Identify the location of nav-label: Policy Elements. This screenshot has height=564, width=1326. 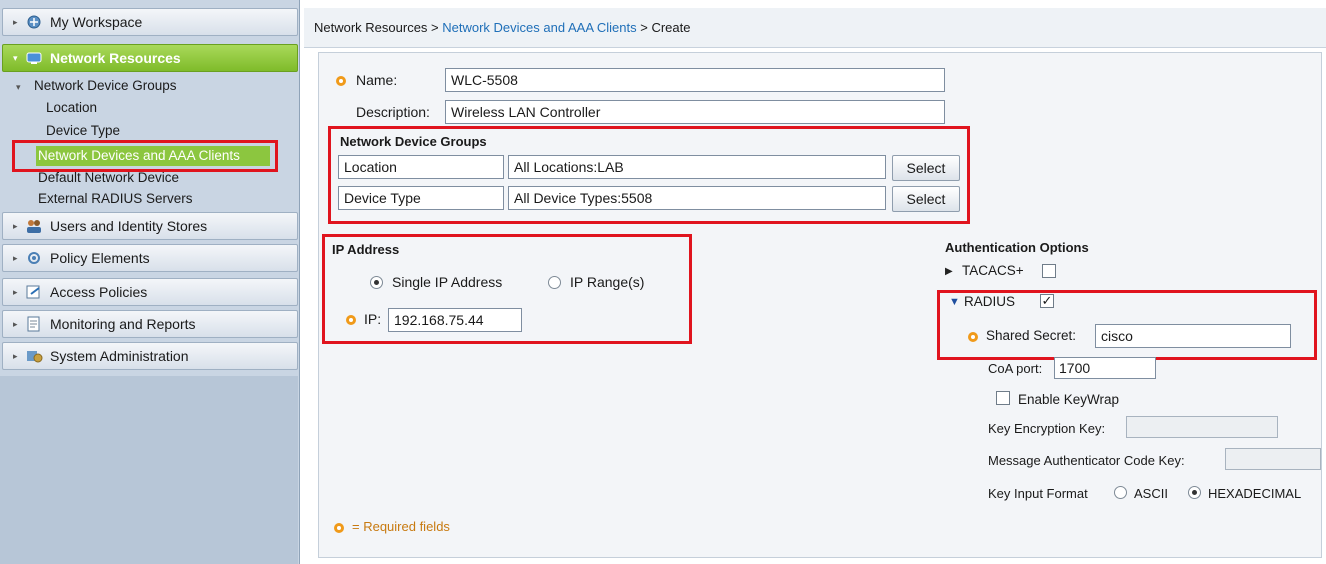
(100, 258).